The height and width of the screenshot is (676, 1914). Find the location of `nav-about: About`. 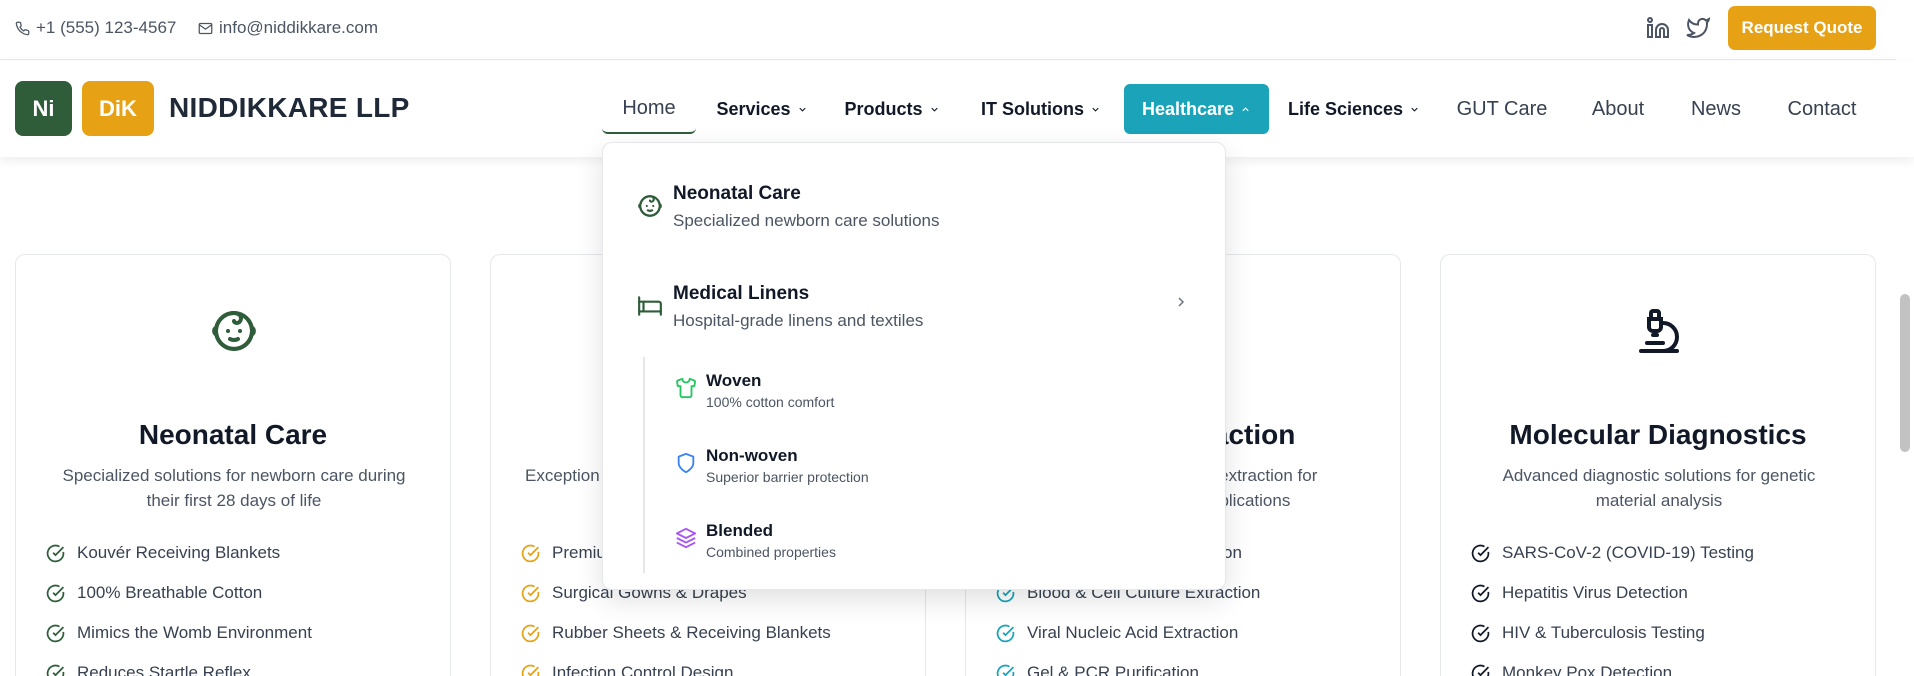

nav-about: About is located at coordinates (1618, 109).